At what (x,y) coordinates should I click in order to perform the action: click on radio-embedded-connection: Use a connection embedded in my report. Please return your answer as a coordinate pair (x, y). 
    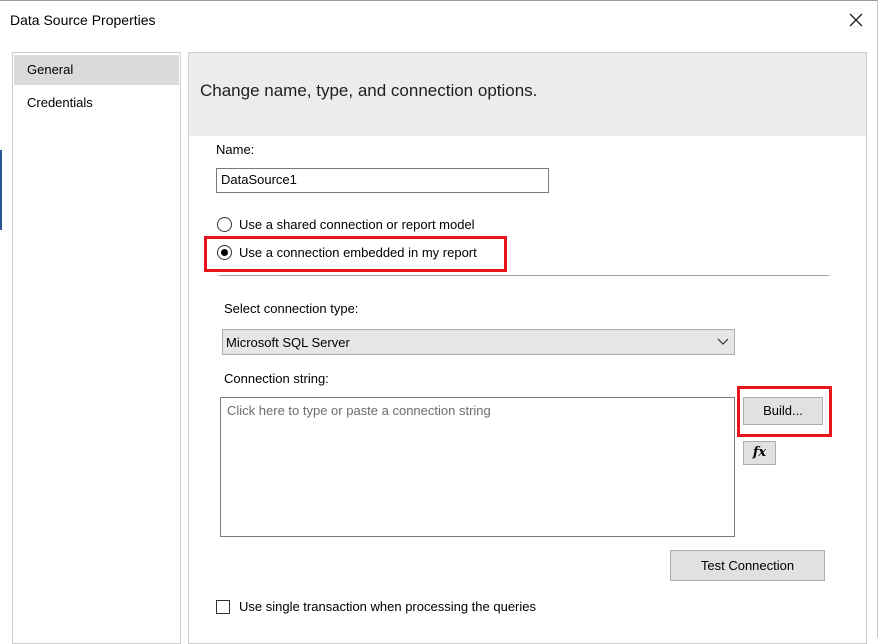
    Looking at the image, I should click on (359, 254).